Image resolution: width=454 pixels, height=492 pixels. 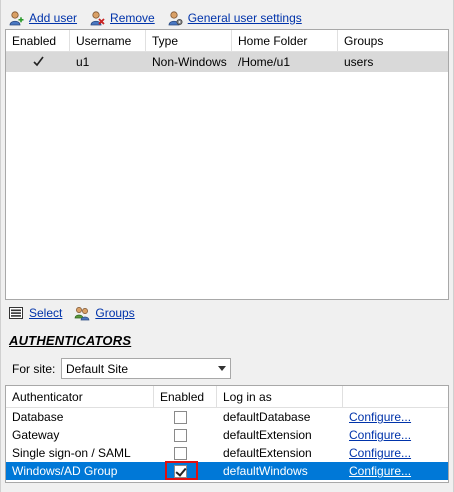 I want to click on column-header-groups: Groups, so click(x=393, y=41).